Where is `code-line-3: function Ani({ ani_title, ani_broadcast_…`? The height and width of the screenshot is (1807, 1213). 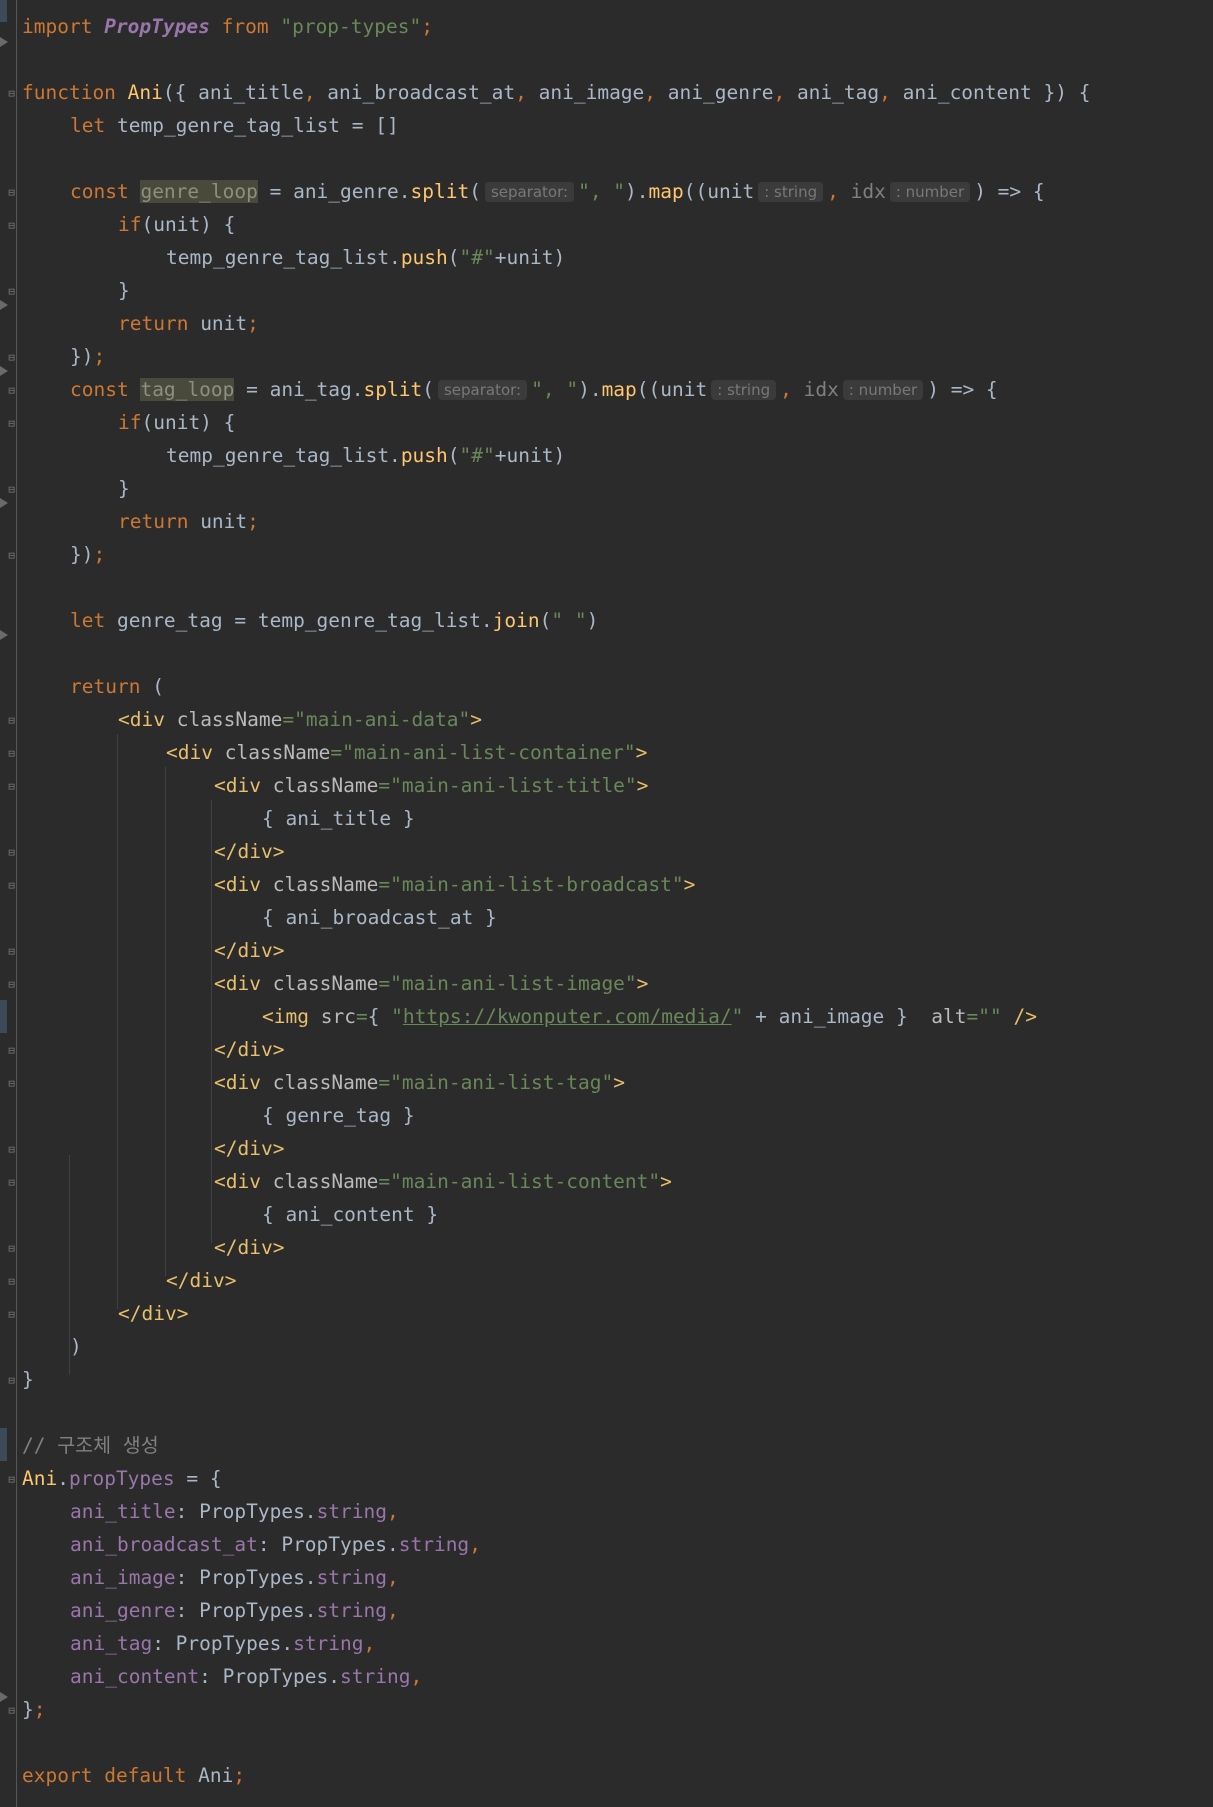
code-line-3: function Ani({ ani_title, ani_broadcast_… is located at coordinates (556, 92).